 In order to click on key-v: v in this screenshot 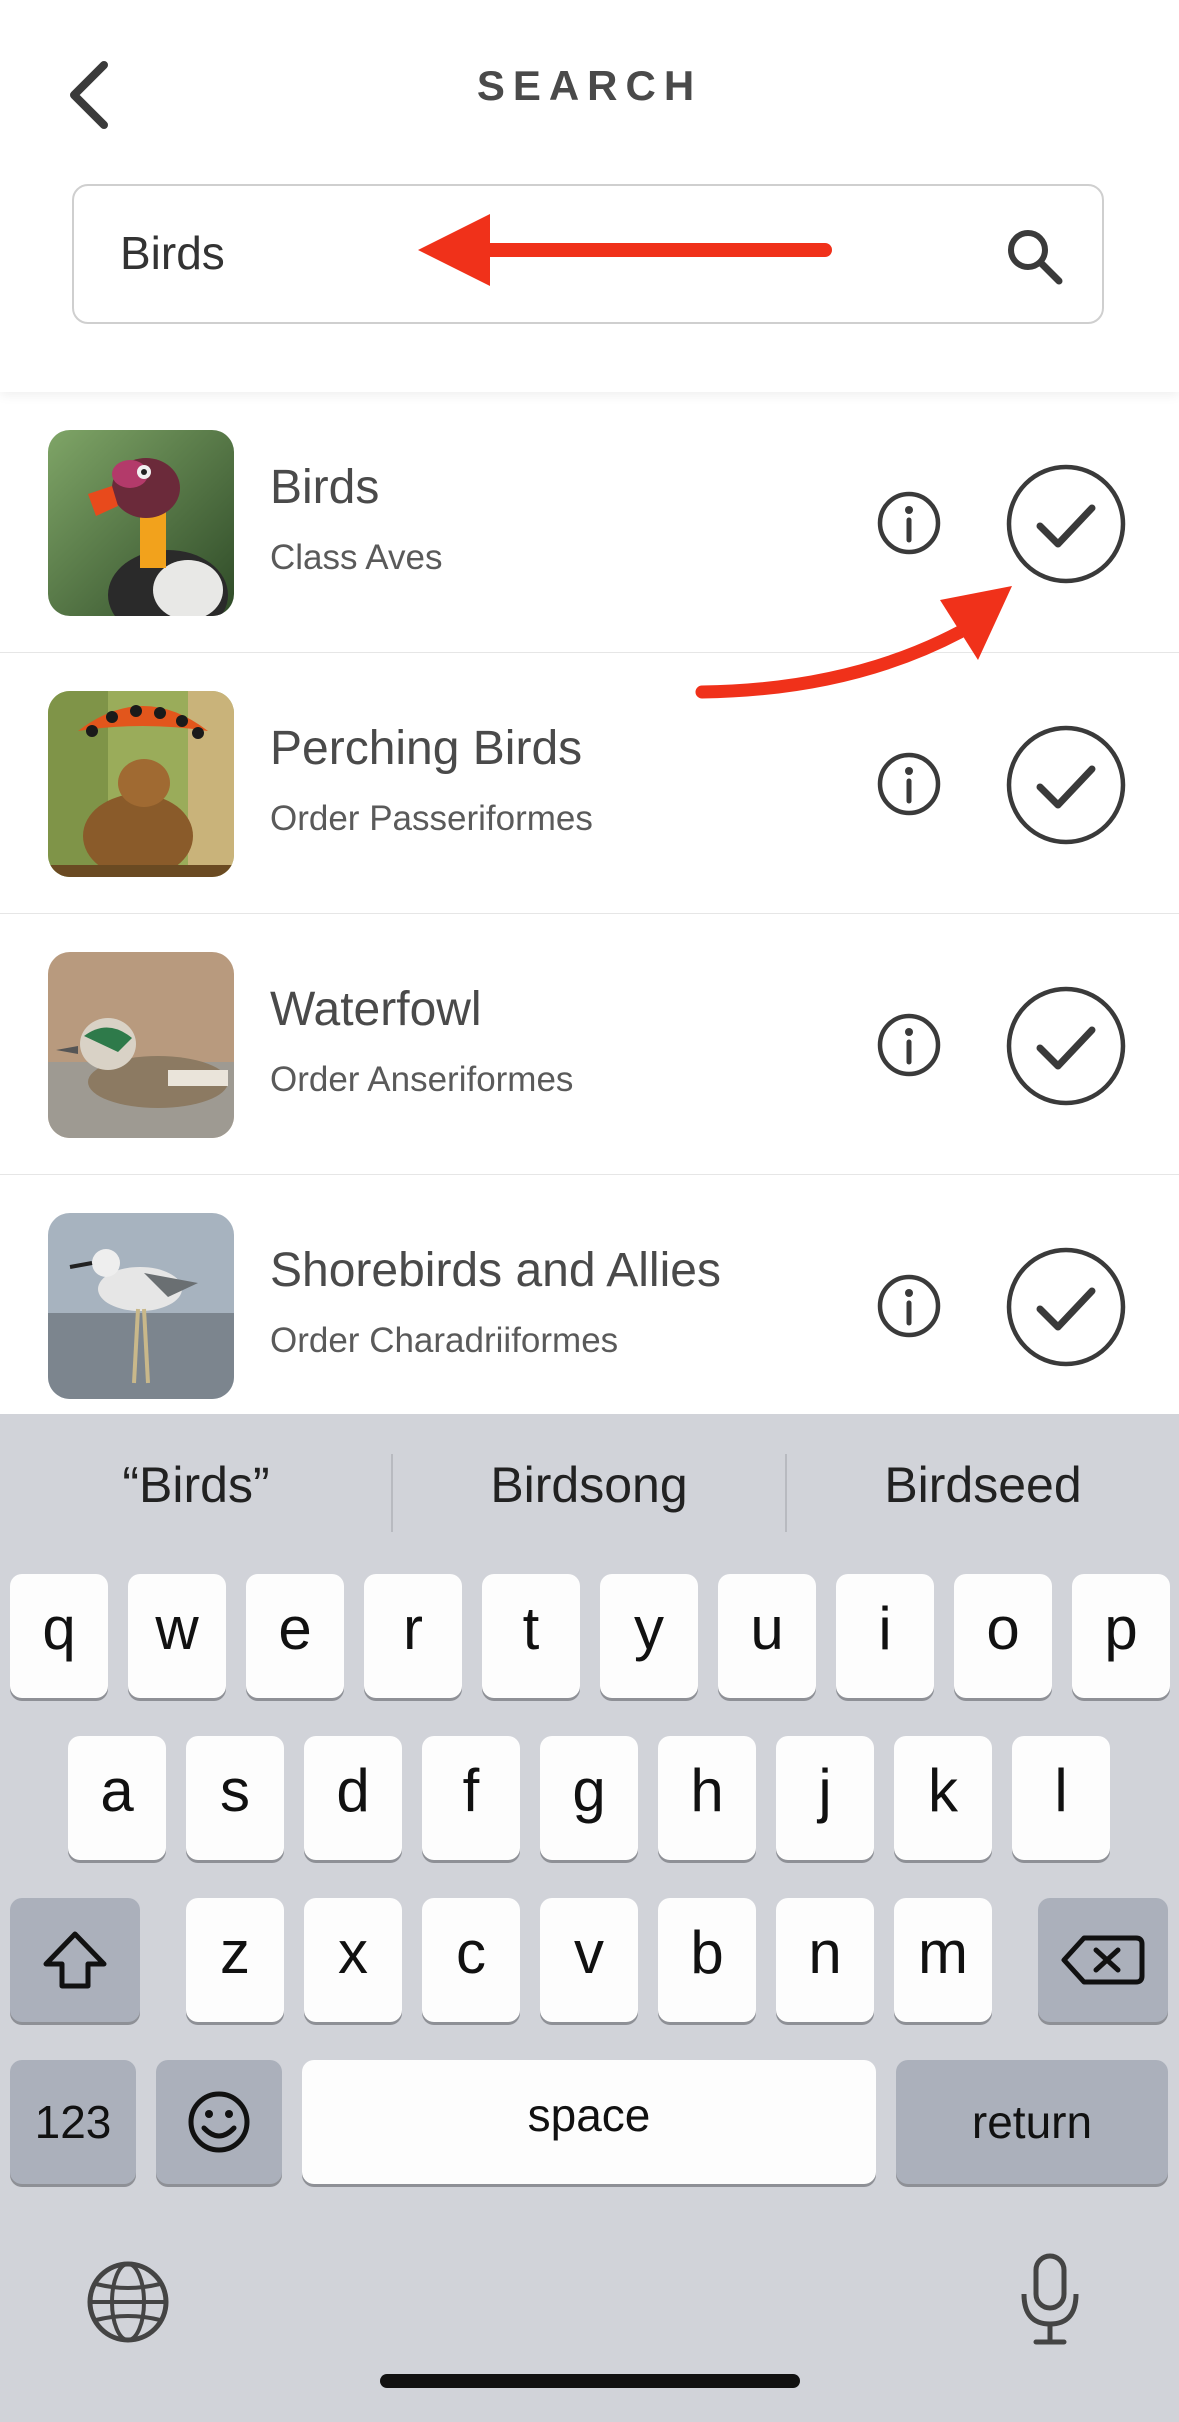, I will do `click(589, 1960)`.